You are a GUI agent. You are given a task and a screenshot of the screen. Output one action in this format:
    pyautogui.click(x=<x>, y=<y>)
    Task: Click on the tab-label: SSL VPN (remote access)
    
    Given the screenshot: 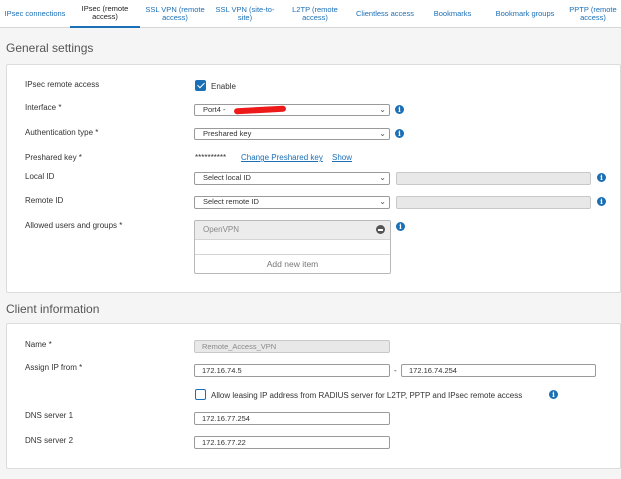 What is the action you would take?
    pyautogui.click(x=175, y=13)
    